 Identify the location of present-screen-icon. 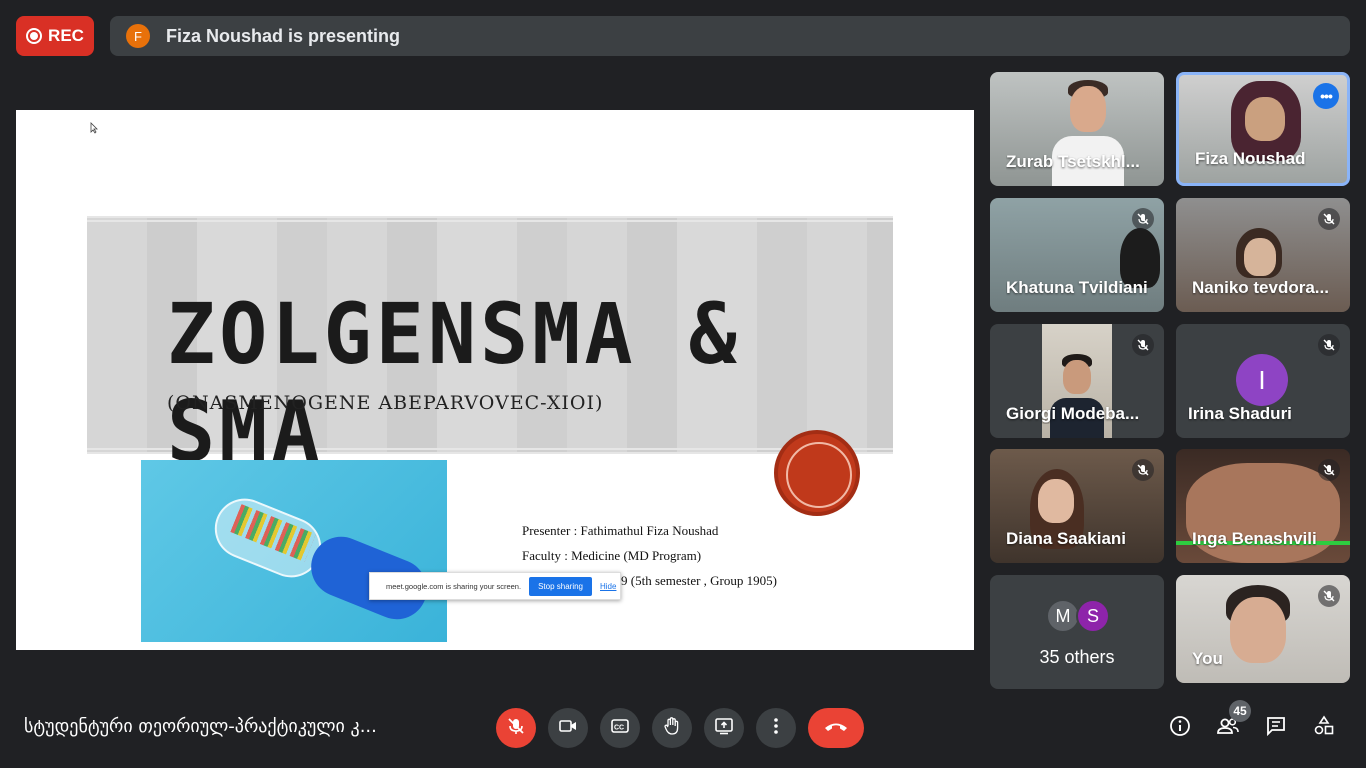
(724, 728).